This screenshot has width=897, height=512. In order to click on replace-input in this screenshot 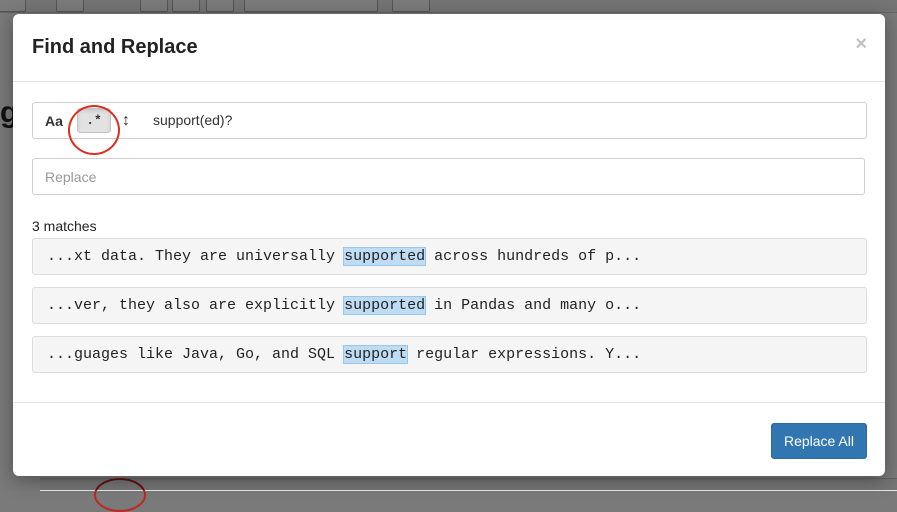, I will do `click(448, 176)`.